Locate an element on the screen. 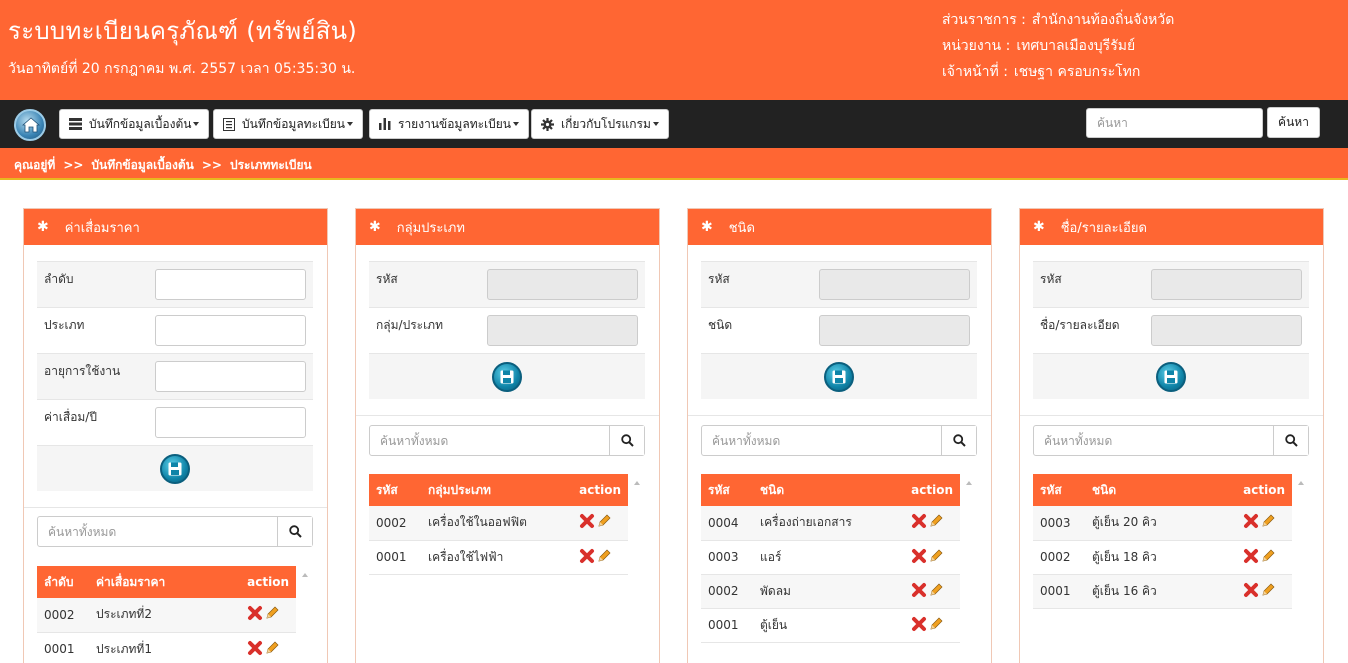 This screenshot has width=1348, height=663. menu-about: เกี่ยวกับโปรแกรม is located at coordinates (600, 124).